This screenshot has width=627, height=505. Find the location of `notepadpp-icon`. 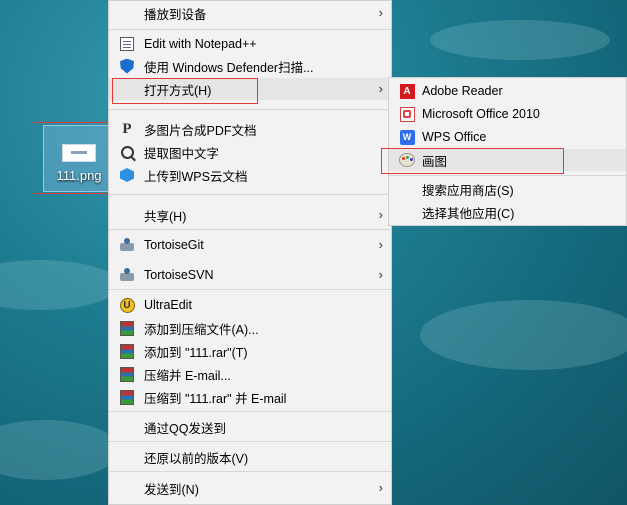

notepadpp-icon is located at coordinates (127, 44).